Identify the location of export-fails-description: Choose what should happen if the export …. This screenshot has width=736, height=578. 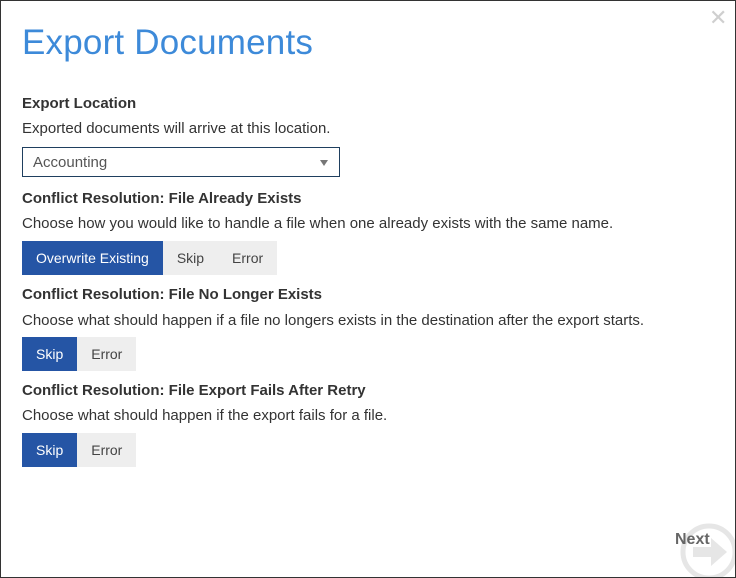
(205, 415).